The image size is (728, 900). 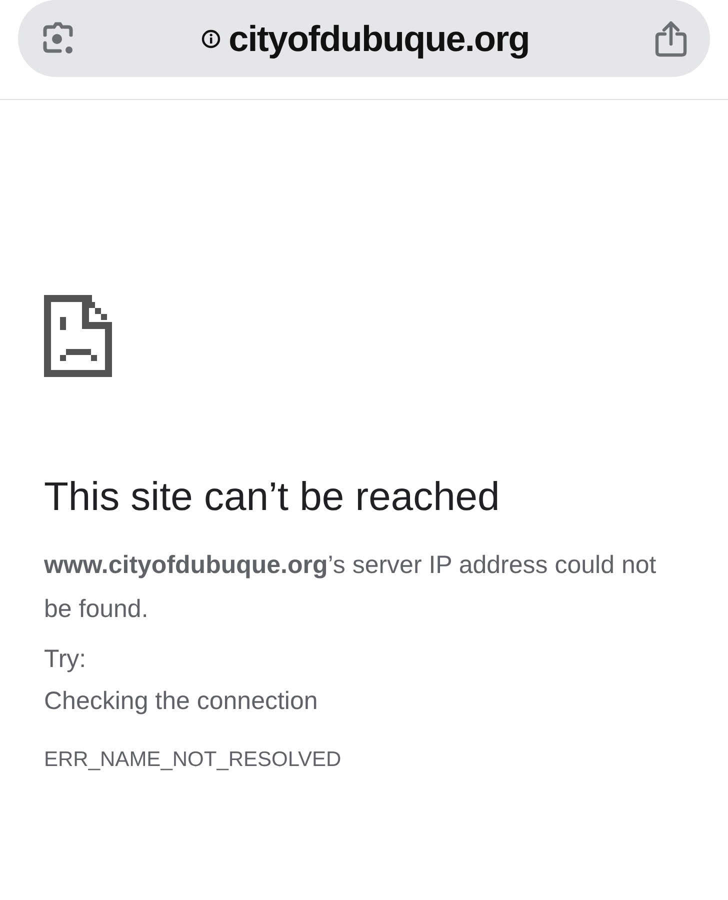 I want to click on error-code: ERR_NAME_NOT_RESOLVED, so click(x=193, y=760).